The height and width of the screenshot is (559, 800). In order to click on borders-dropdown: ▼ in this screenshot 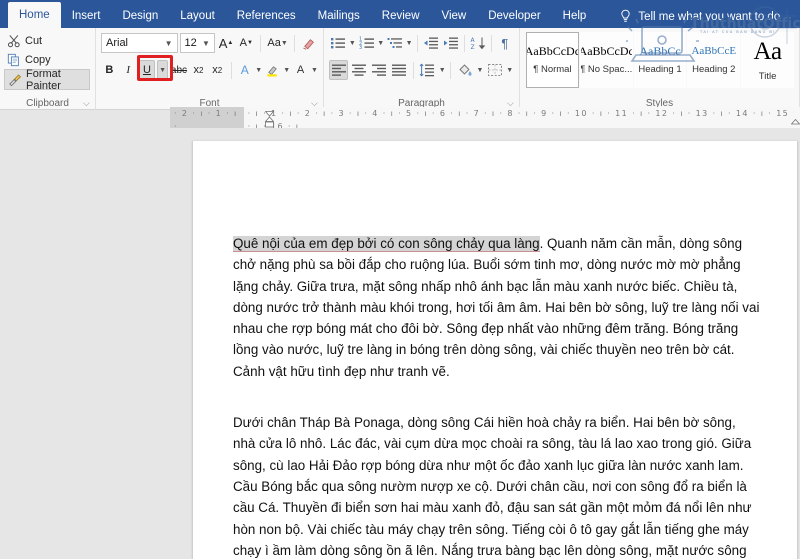, I will do `click(509, 70)`.